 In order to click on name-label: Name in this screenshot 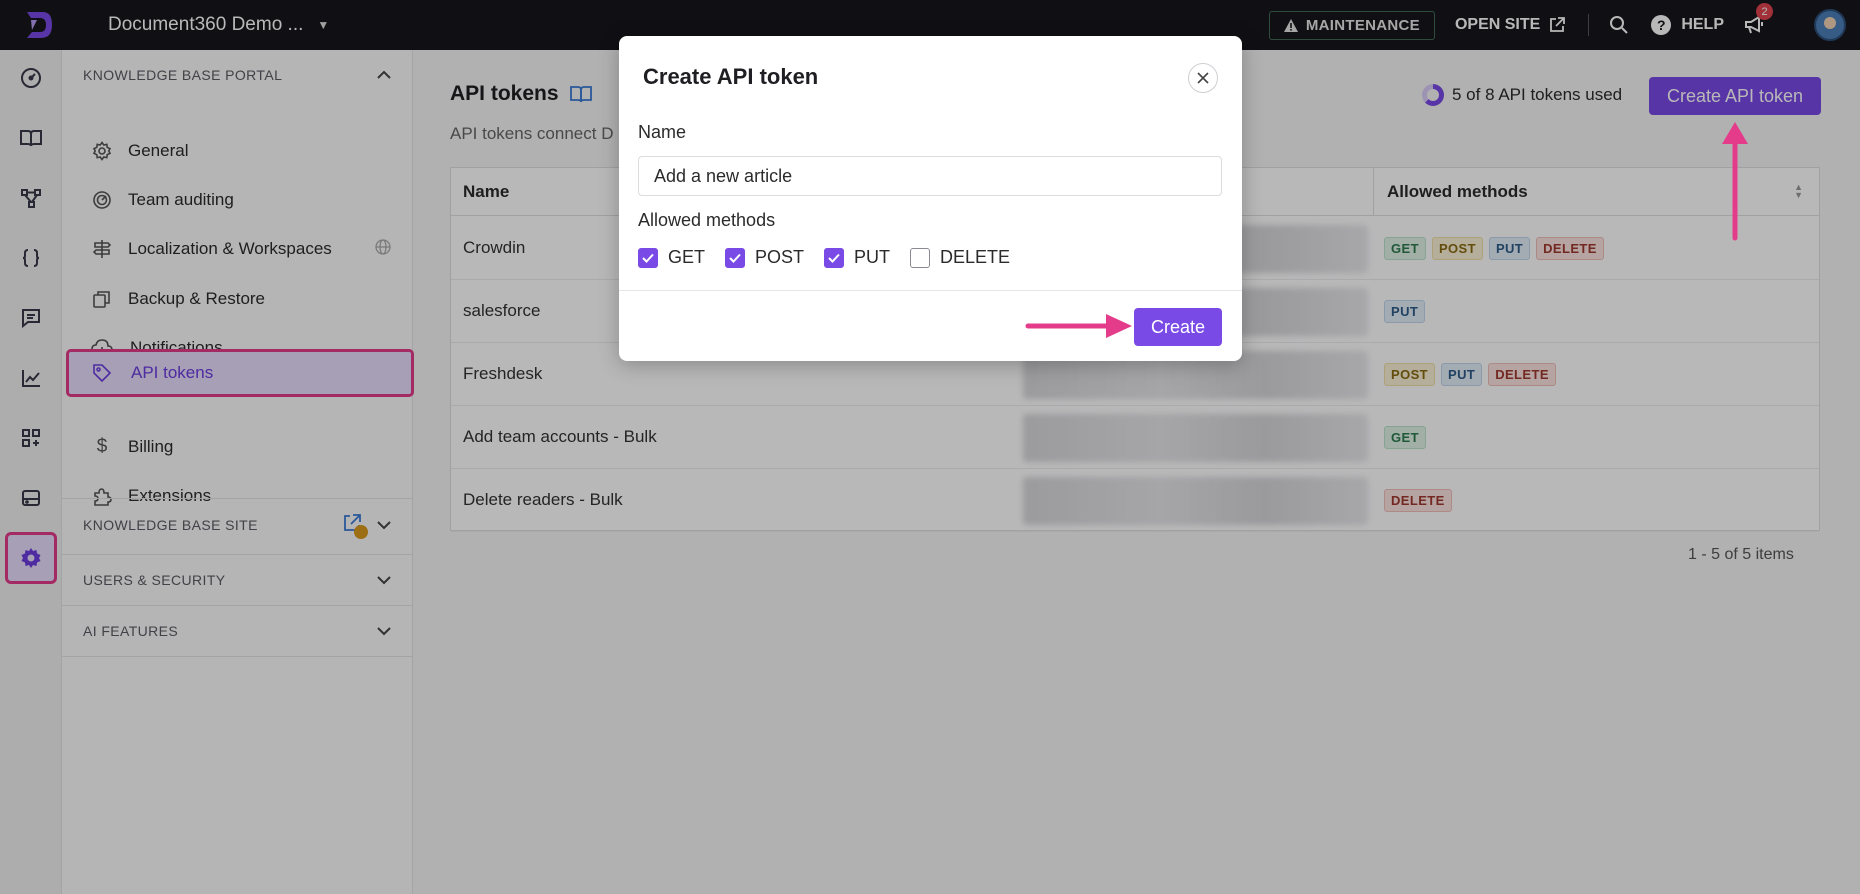, I will do `click(662, 132)`.